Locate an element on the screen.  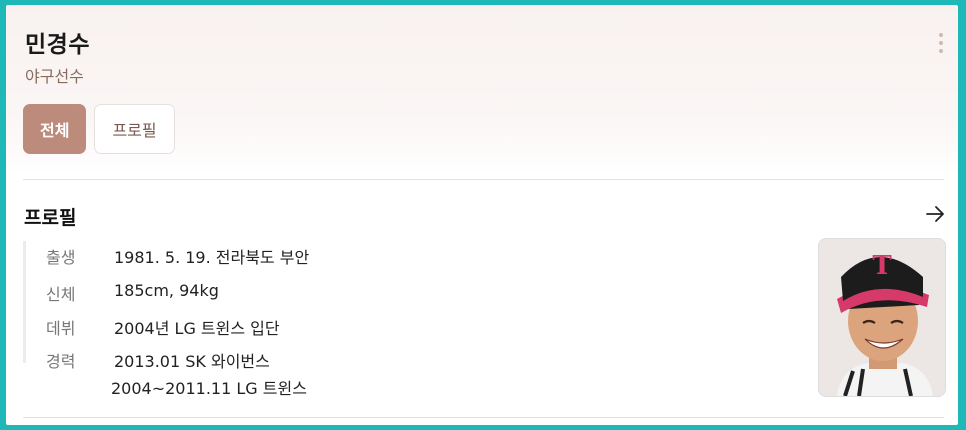
info-row-career: 경력 2013.01 SK 와이번스 is located at coordinates (158, 360).